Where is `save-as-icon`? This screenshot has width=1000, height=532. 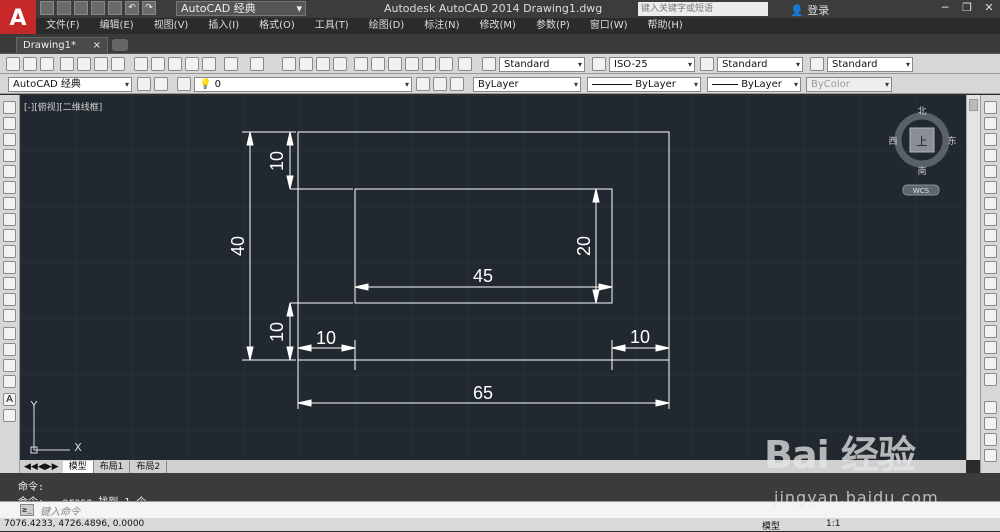 save-as-icon is located at coordinates (98, 8).